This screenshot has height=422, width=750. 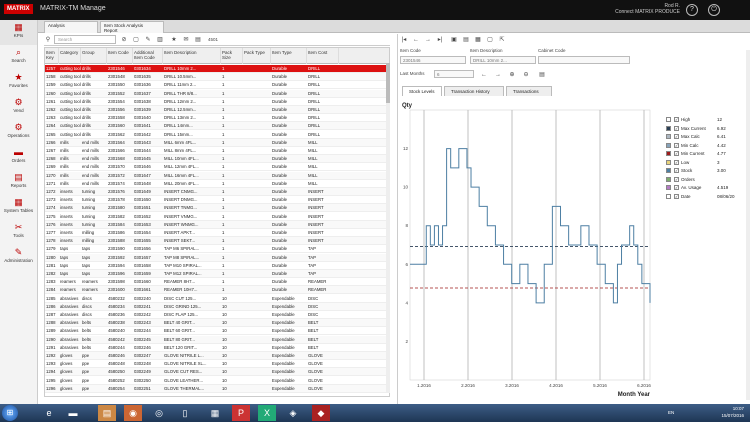 What do you see at coordinates (70, 56) in the screenshot?
I see `column-header: Category` at bounding box center [70, 56].